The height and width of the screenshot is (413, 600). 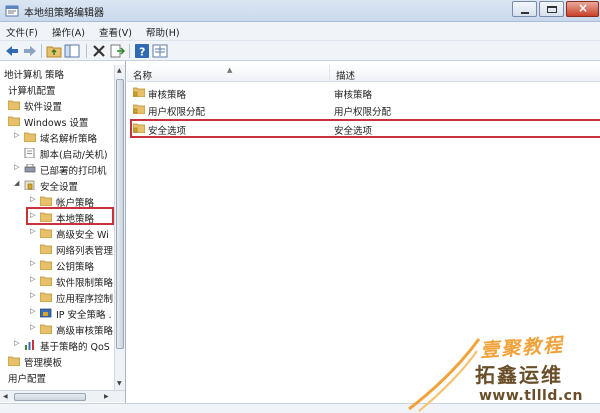 I want to click on tree-item-label: 脚本(启动/关机), so click(x=74, y=155).